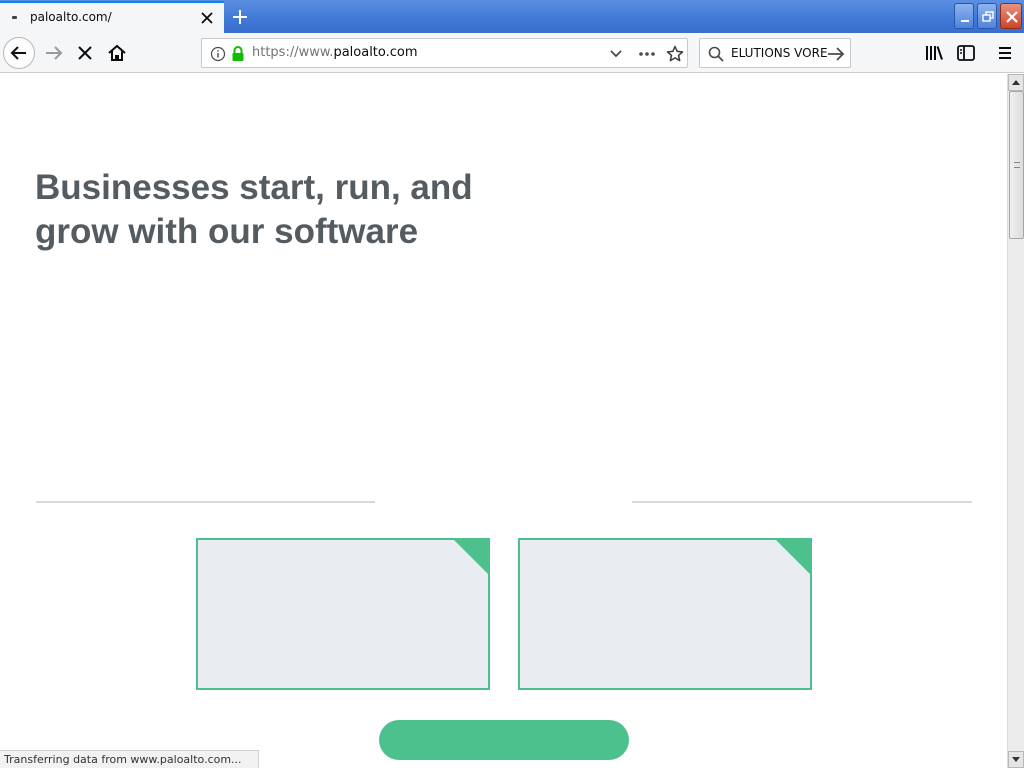  I want to click on scroll-thumb, so click(1016, 165).